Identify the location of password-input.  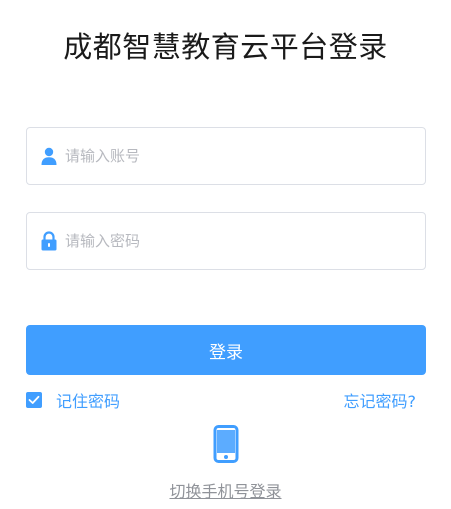
(230, 241).